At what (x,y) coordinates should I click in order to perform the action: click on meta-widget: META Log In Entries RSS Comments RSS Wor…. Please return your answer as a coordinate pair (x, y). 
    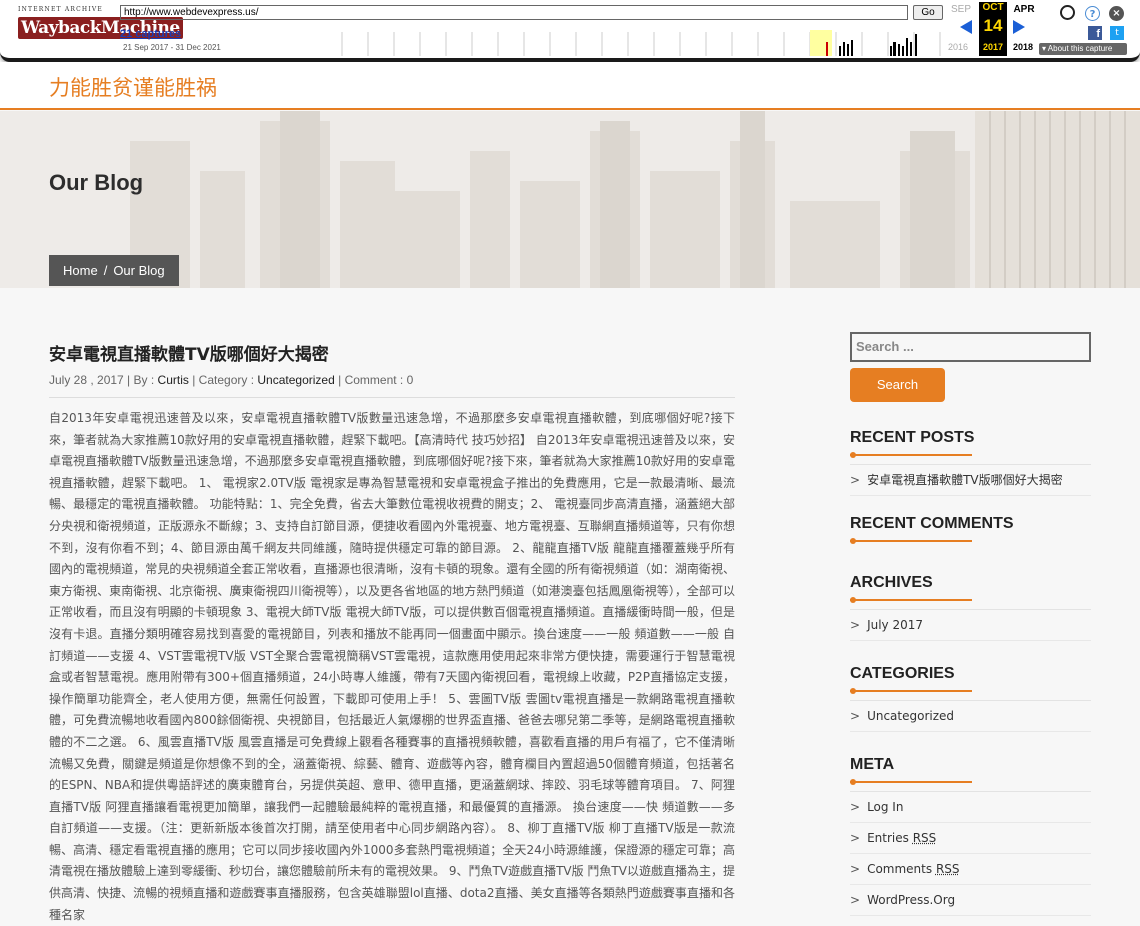
    Looking at the image, I should click on (970, 836).